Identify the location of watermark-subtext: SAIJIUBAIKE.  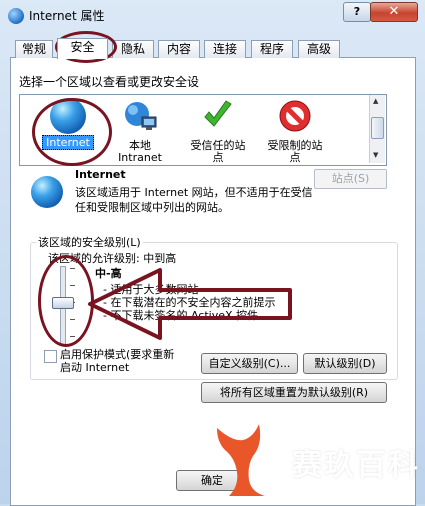
(337, 486).